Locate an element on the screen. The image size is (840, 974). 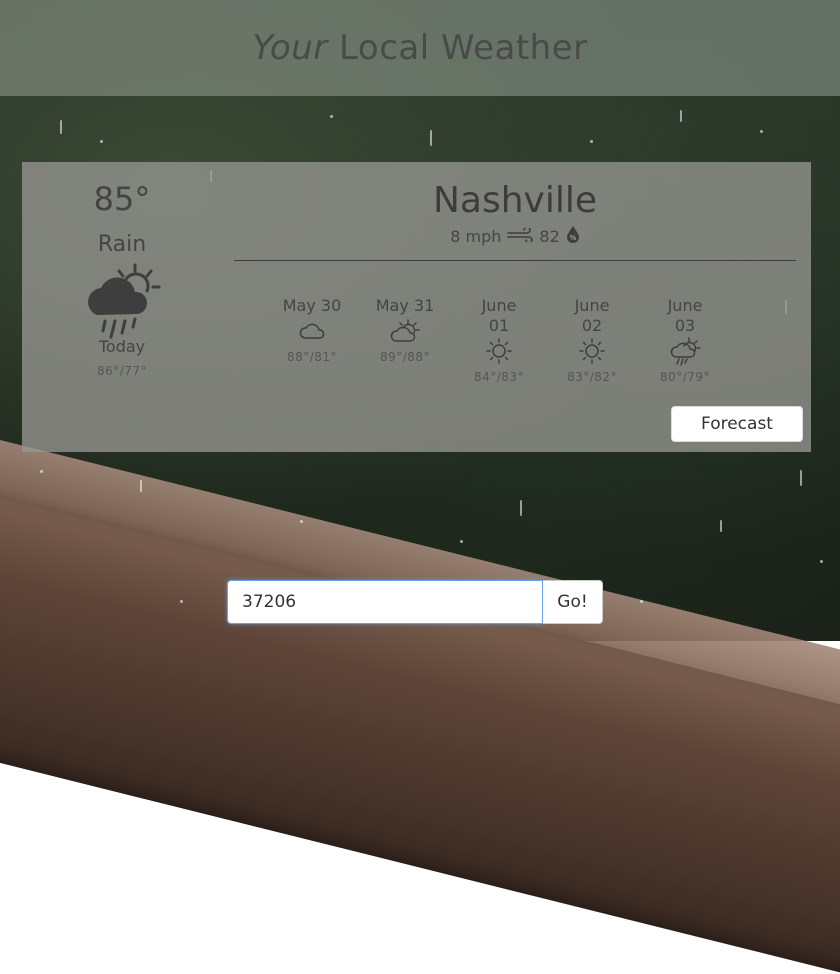
current-weather: 85° Rain Today 86°/77° is located at coordinates (122, 279).